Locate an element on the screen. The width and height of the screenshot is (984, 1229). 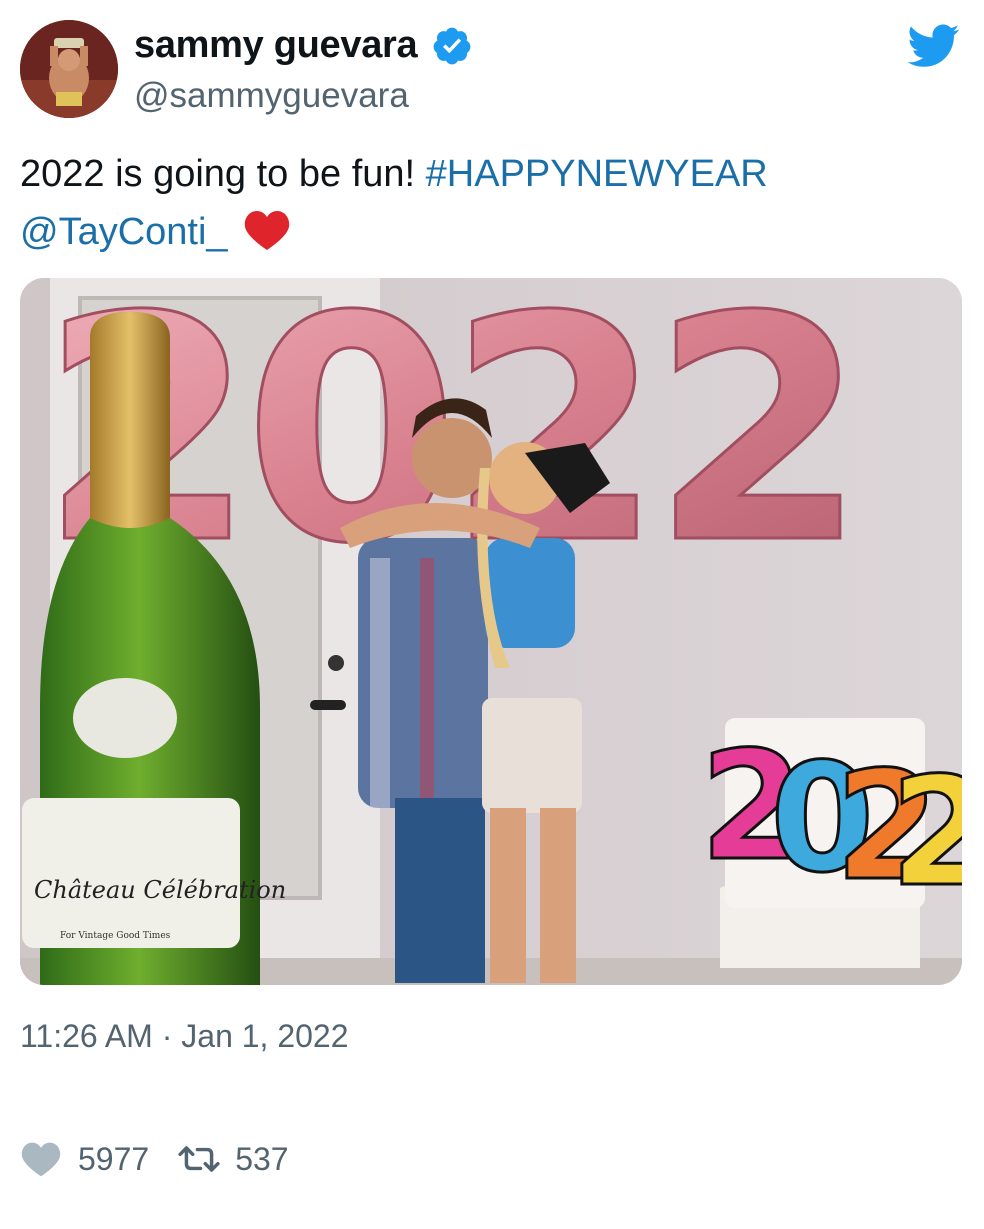
retweet-count: 537 is located at coordinates (262, 1158).